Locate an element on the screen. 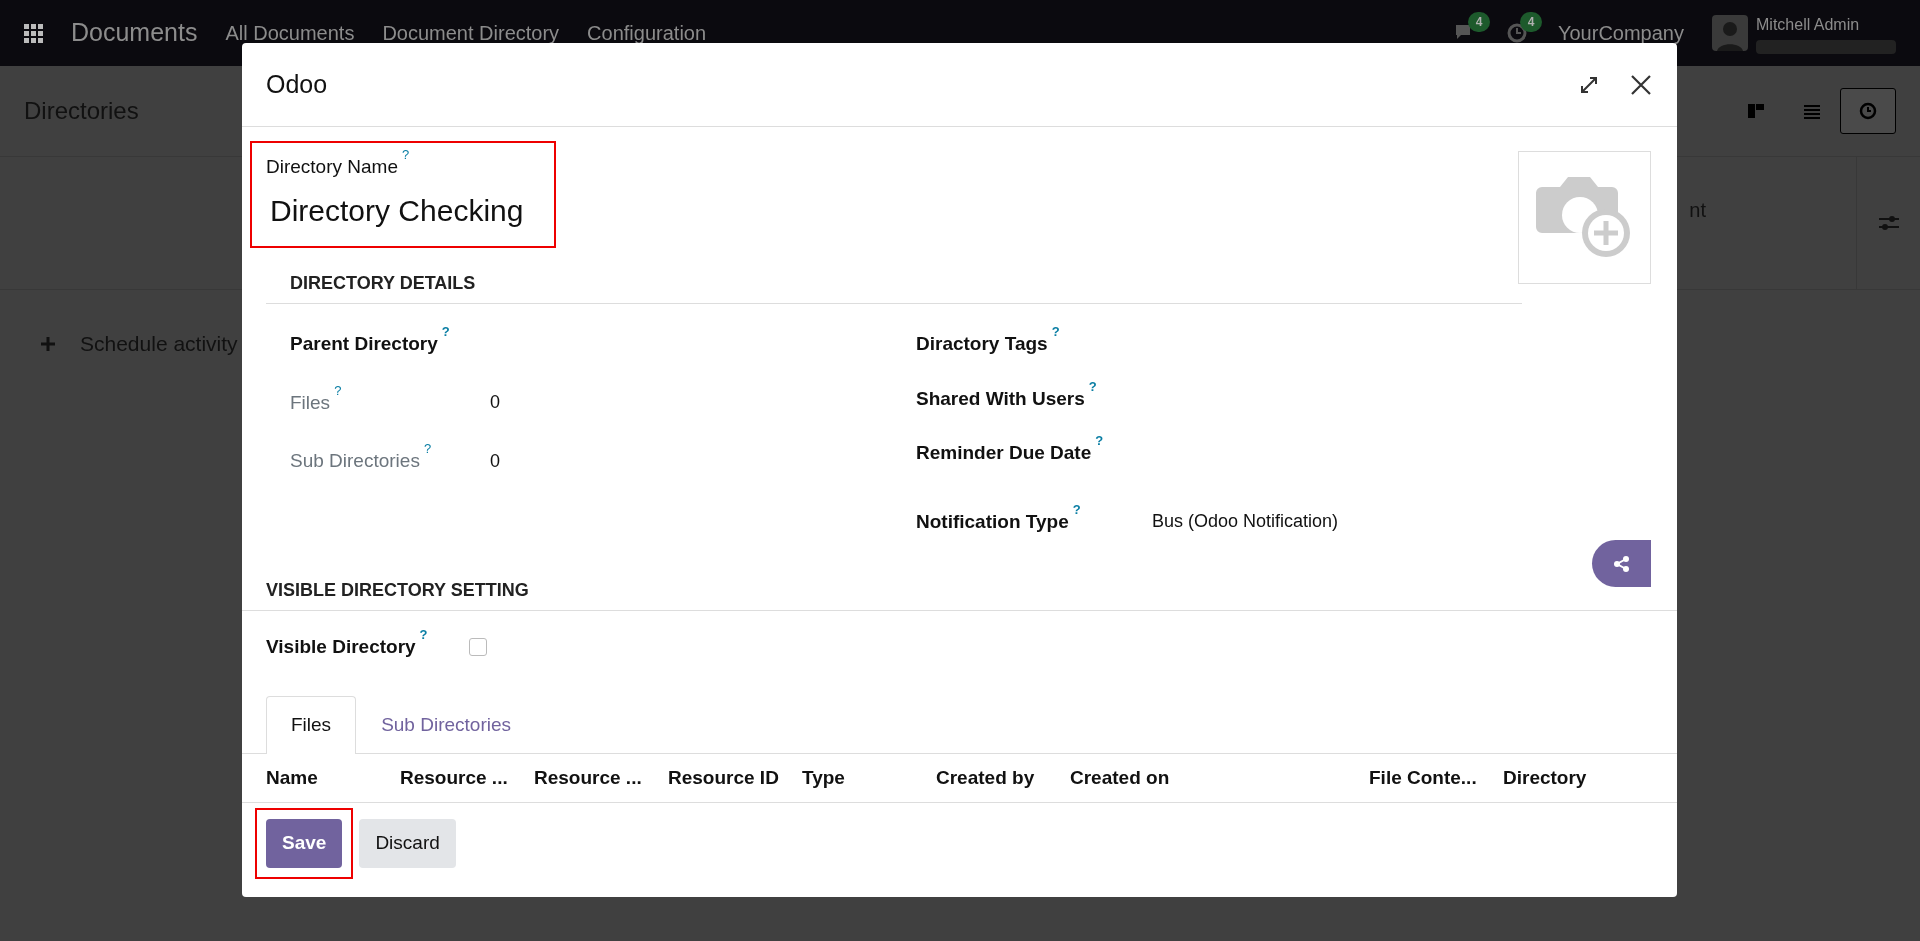 This screenshot has width=1920, height=941. tab: Sub Directories is located at coordinates (446, 724).